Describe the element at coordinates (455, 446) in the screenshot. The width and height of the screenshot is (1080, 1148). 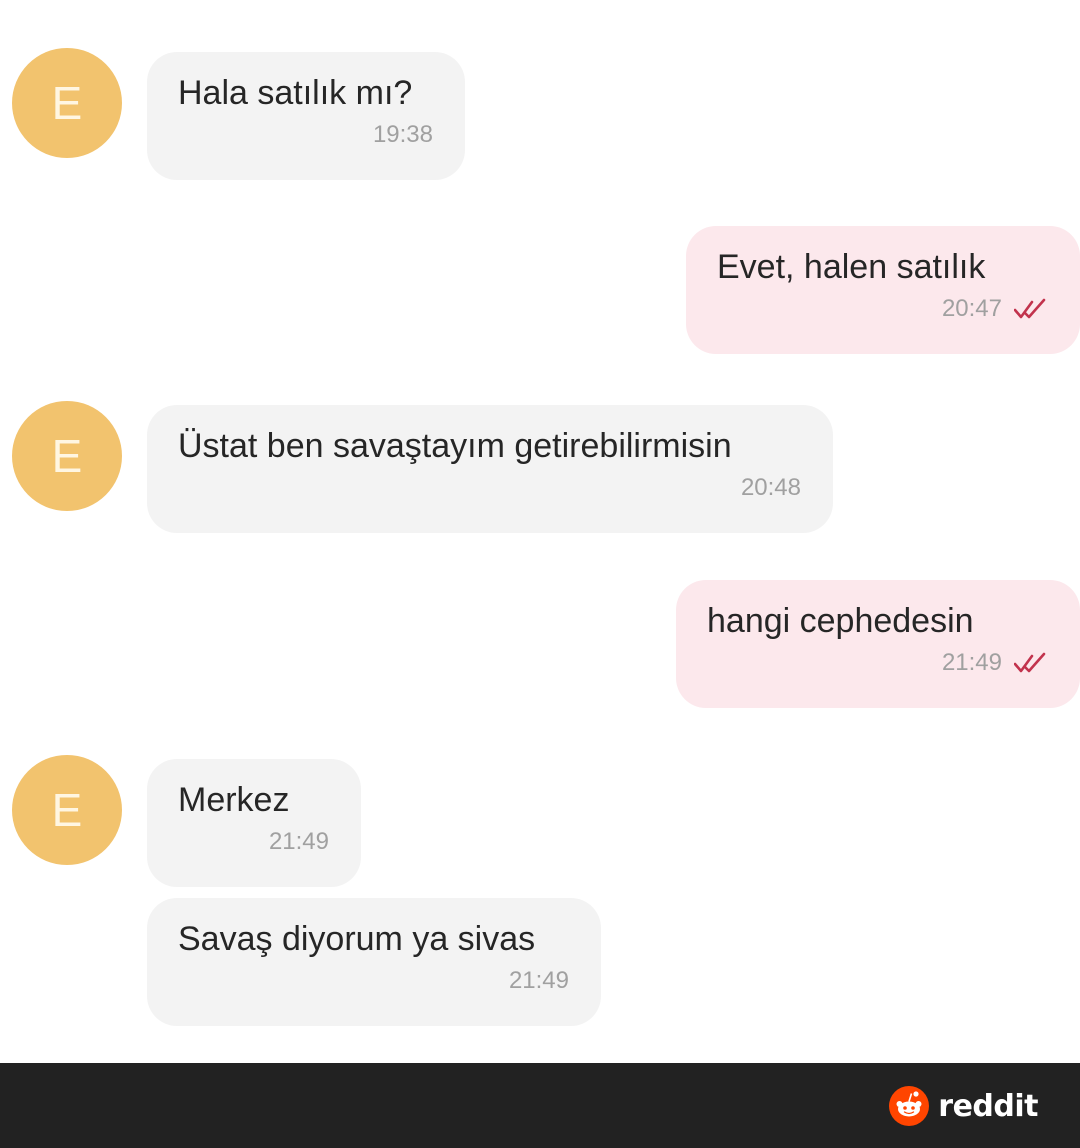
I see `message-text: Üstat ben savaştayım getirebilirmisin` at that location.